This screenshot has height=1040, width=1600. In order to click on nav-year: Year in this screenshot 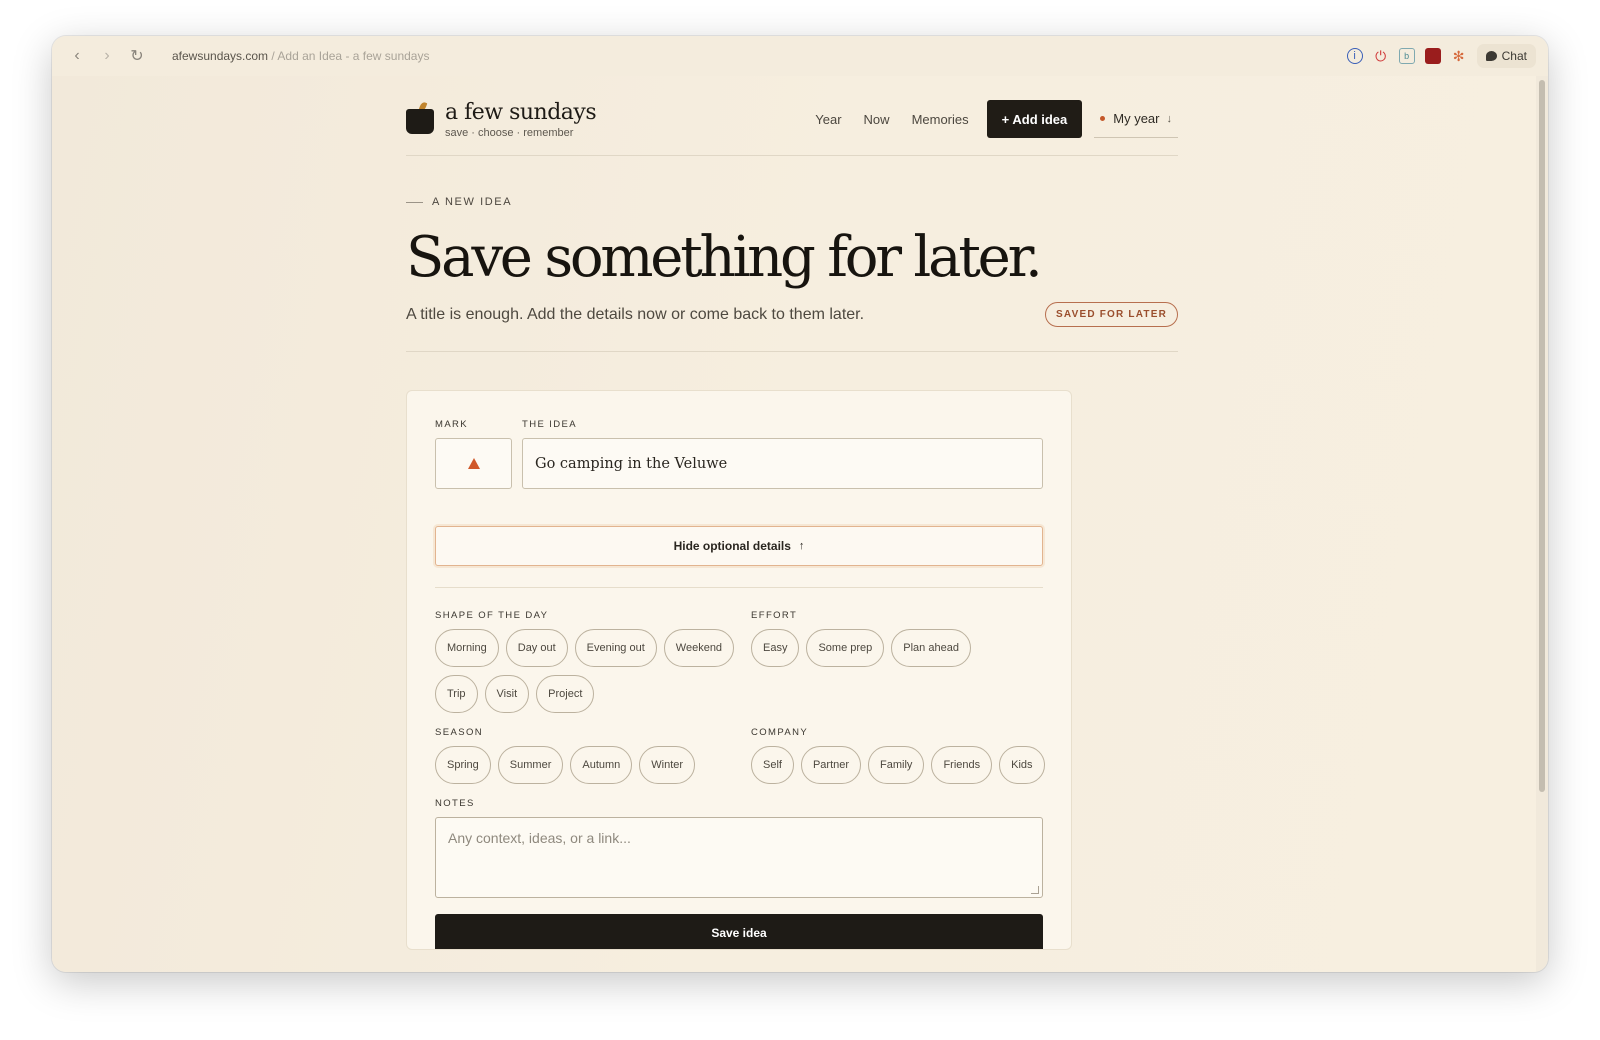, I will do `click(828, 119)`.